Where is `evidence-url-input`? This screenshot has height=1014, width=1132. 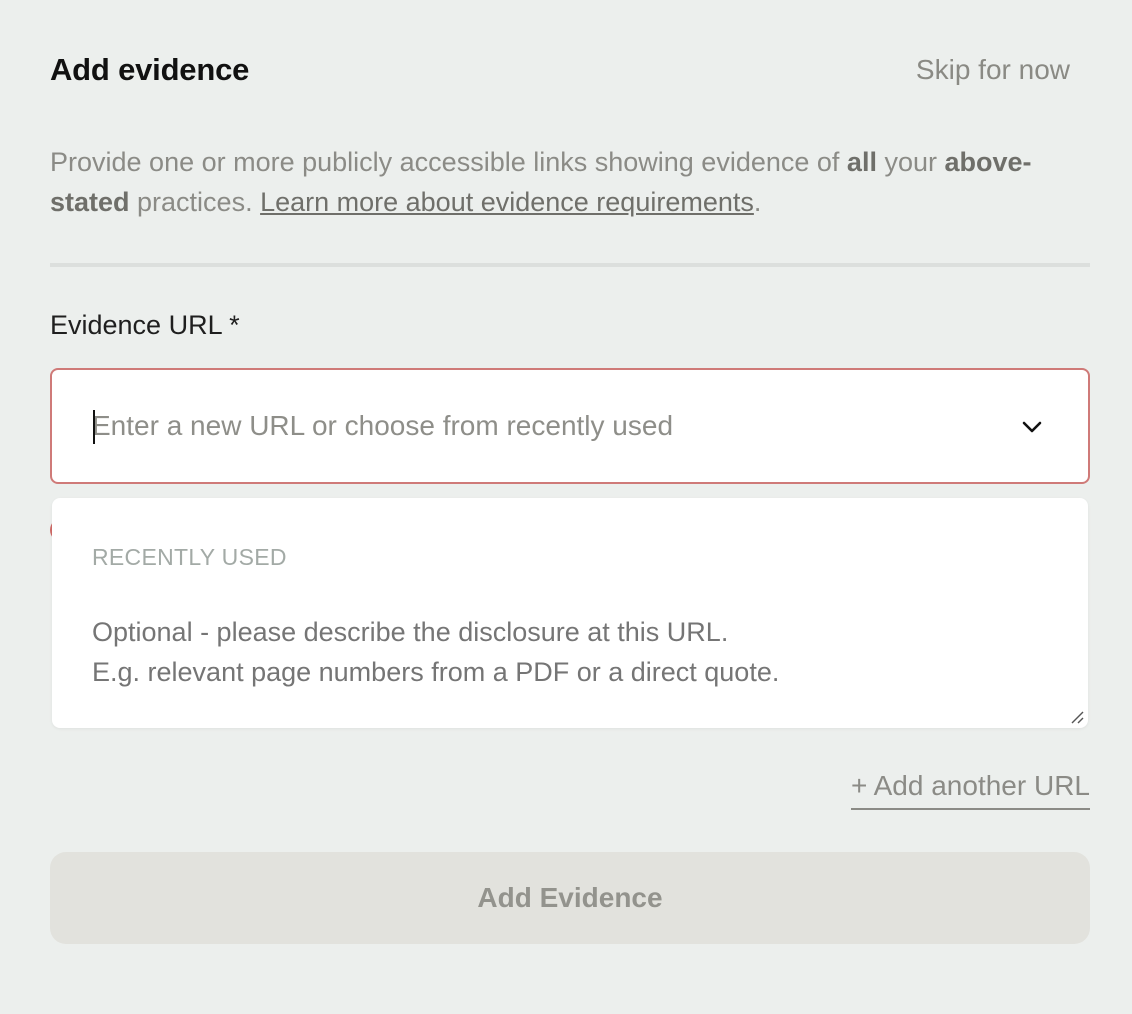 evidence-url-input is located at coordinates (542, 426).